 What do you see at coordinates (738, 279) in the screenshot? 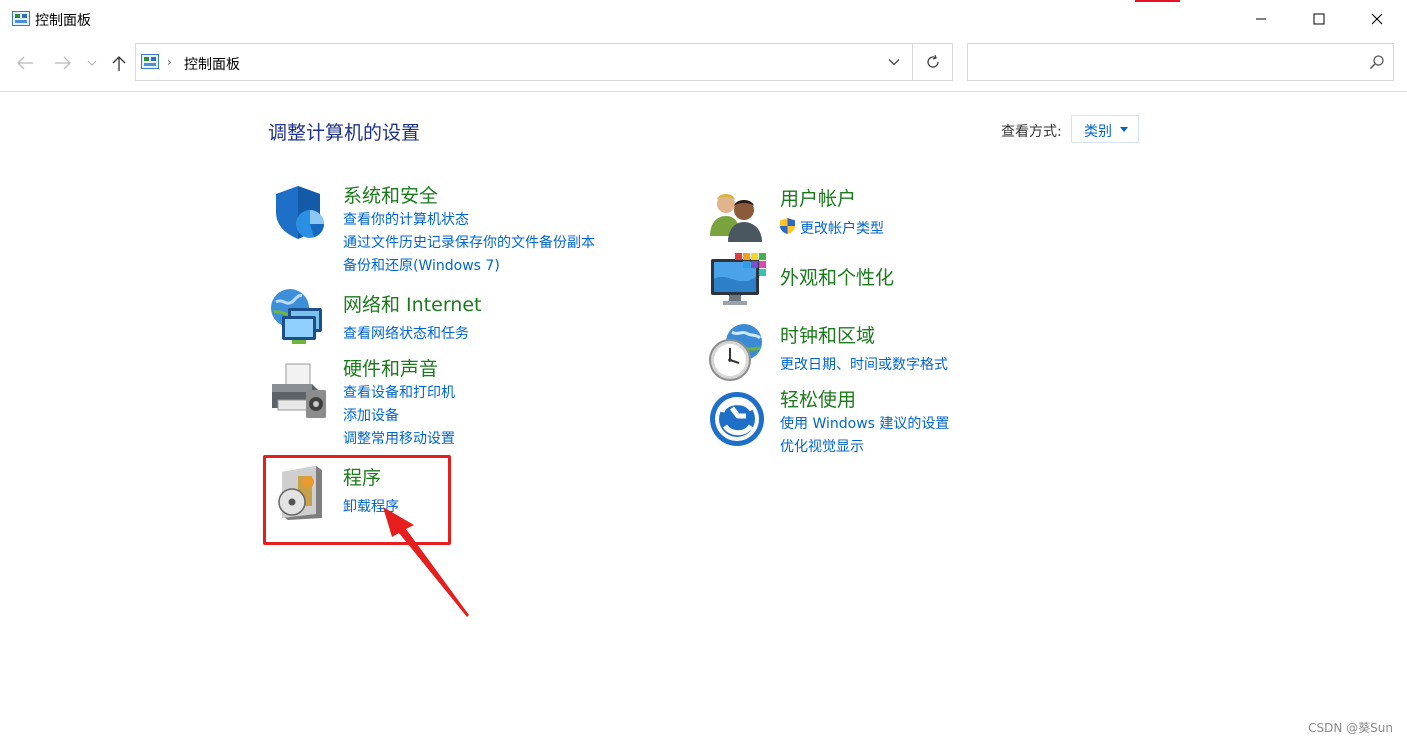
I see `personalization-icon` at bounding box center [738, 279].